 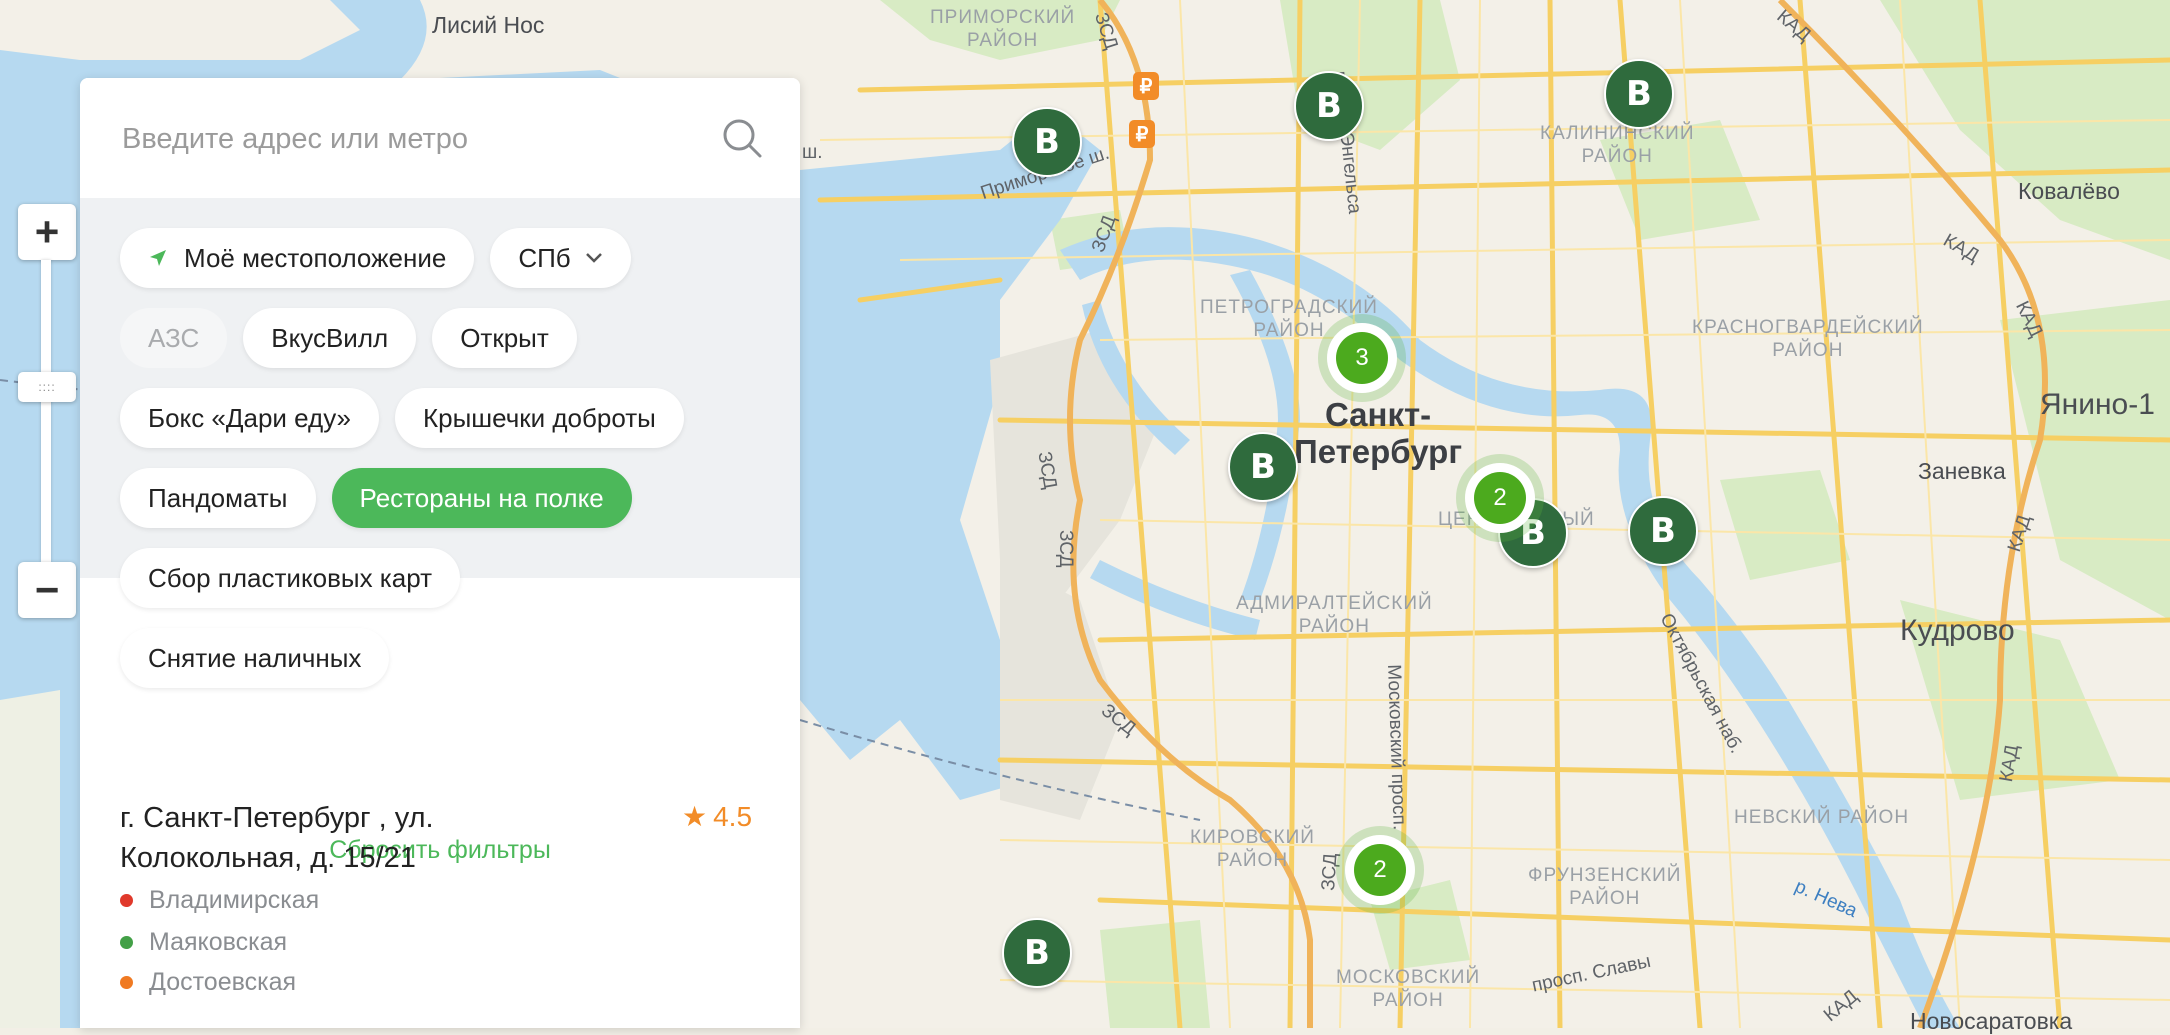 What do you see at coordinates (1991, 1021) in the screenshot?
I see `map-label-novosaratovka: Новосаратовка` at bounding box center [1991, 1021].